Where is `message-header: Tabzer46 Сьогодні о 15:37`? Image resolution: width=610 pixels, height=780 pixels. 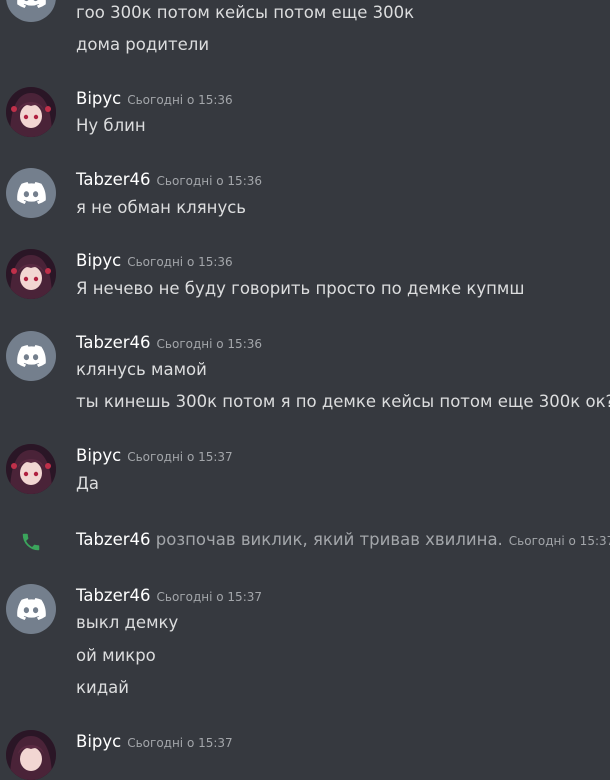 message-header: Tabzer46 Сьогодні о 15:37 is located at coordinates (169, 595).